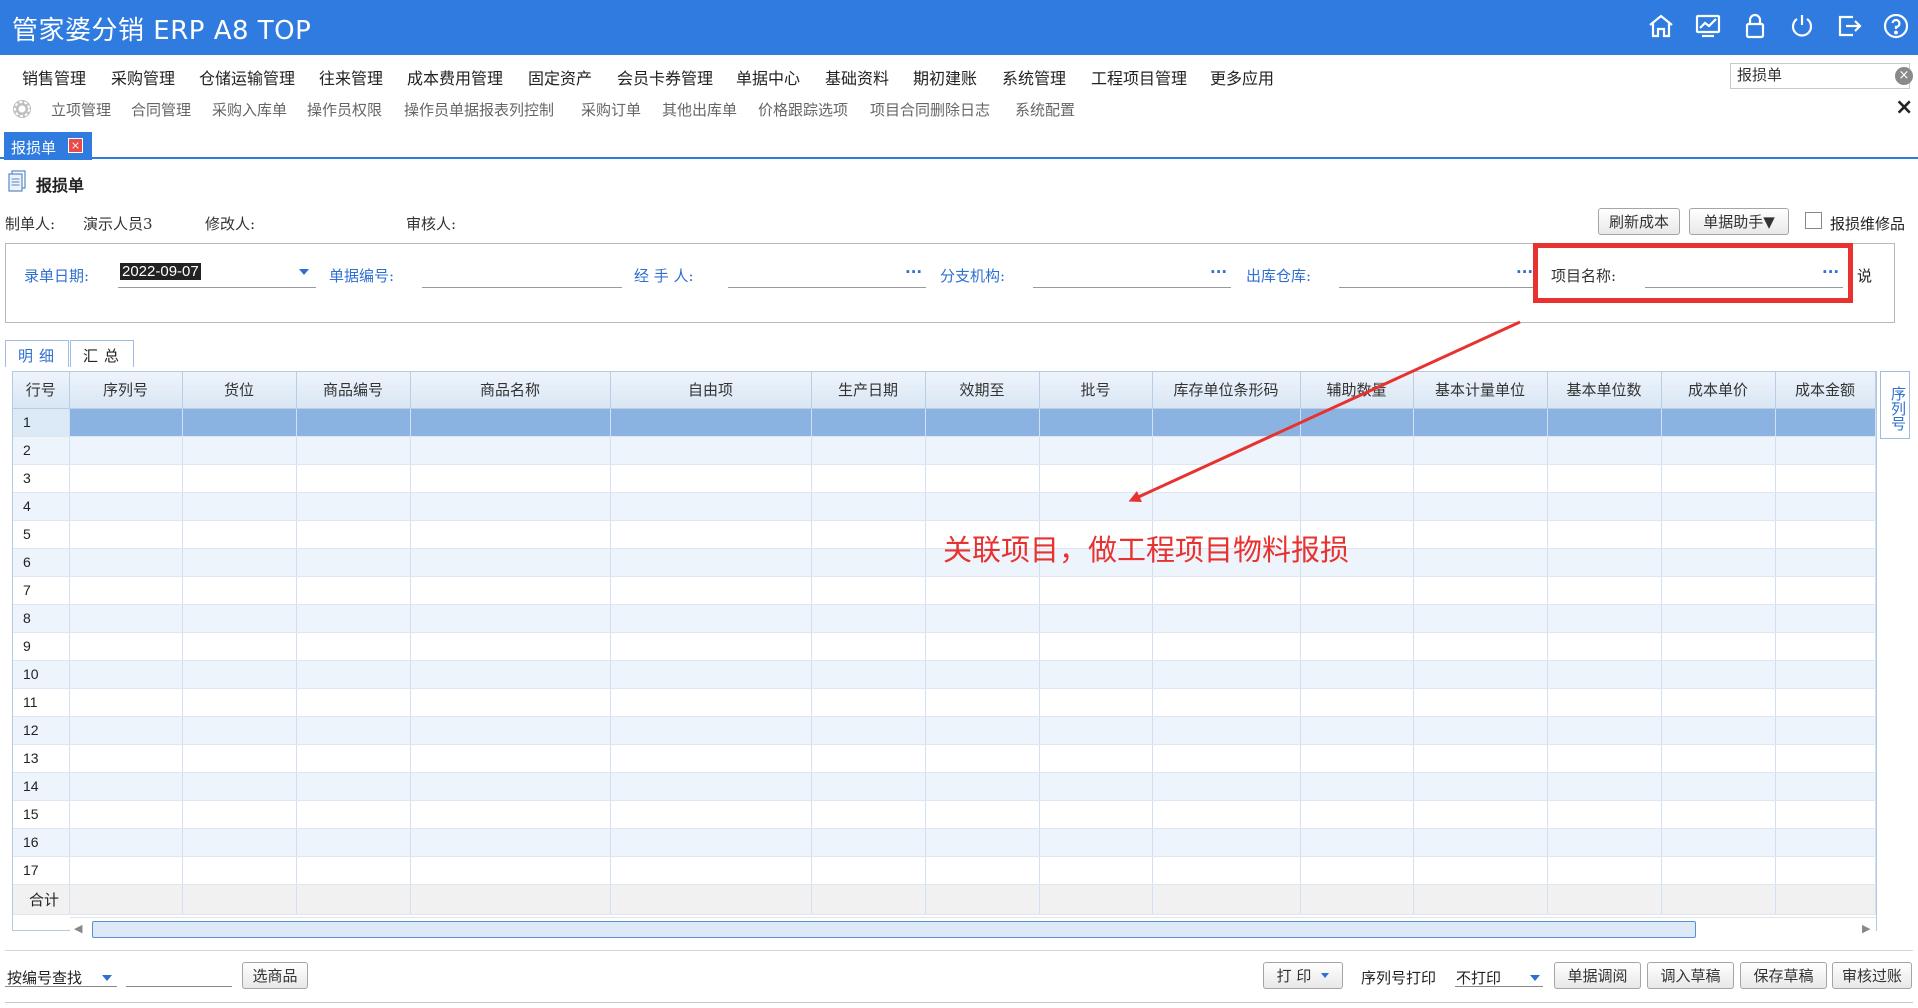 The image size is (1918, 1008). Describe the element at coordinates (1218, 272) in the screenshot. I see `branch-lookup-icon: ···` at that location.